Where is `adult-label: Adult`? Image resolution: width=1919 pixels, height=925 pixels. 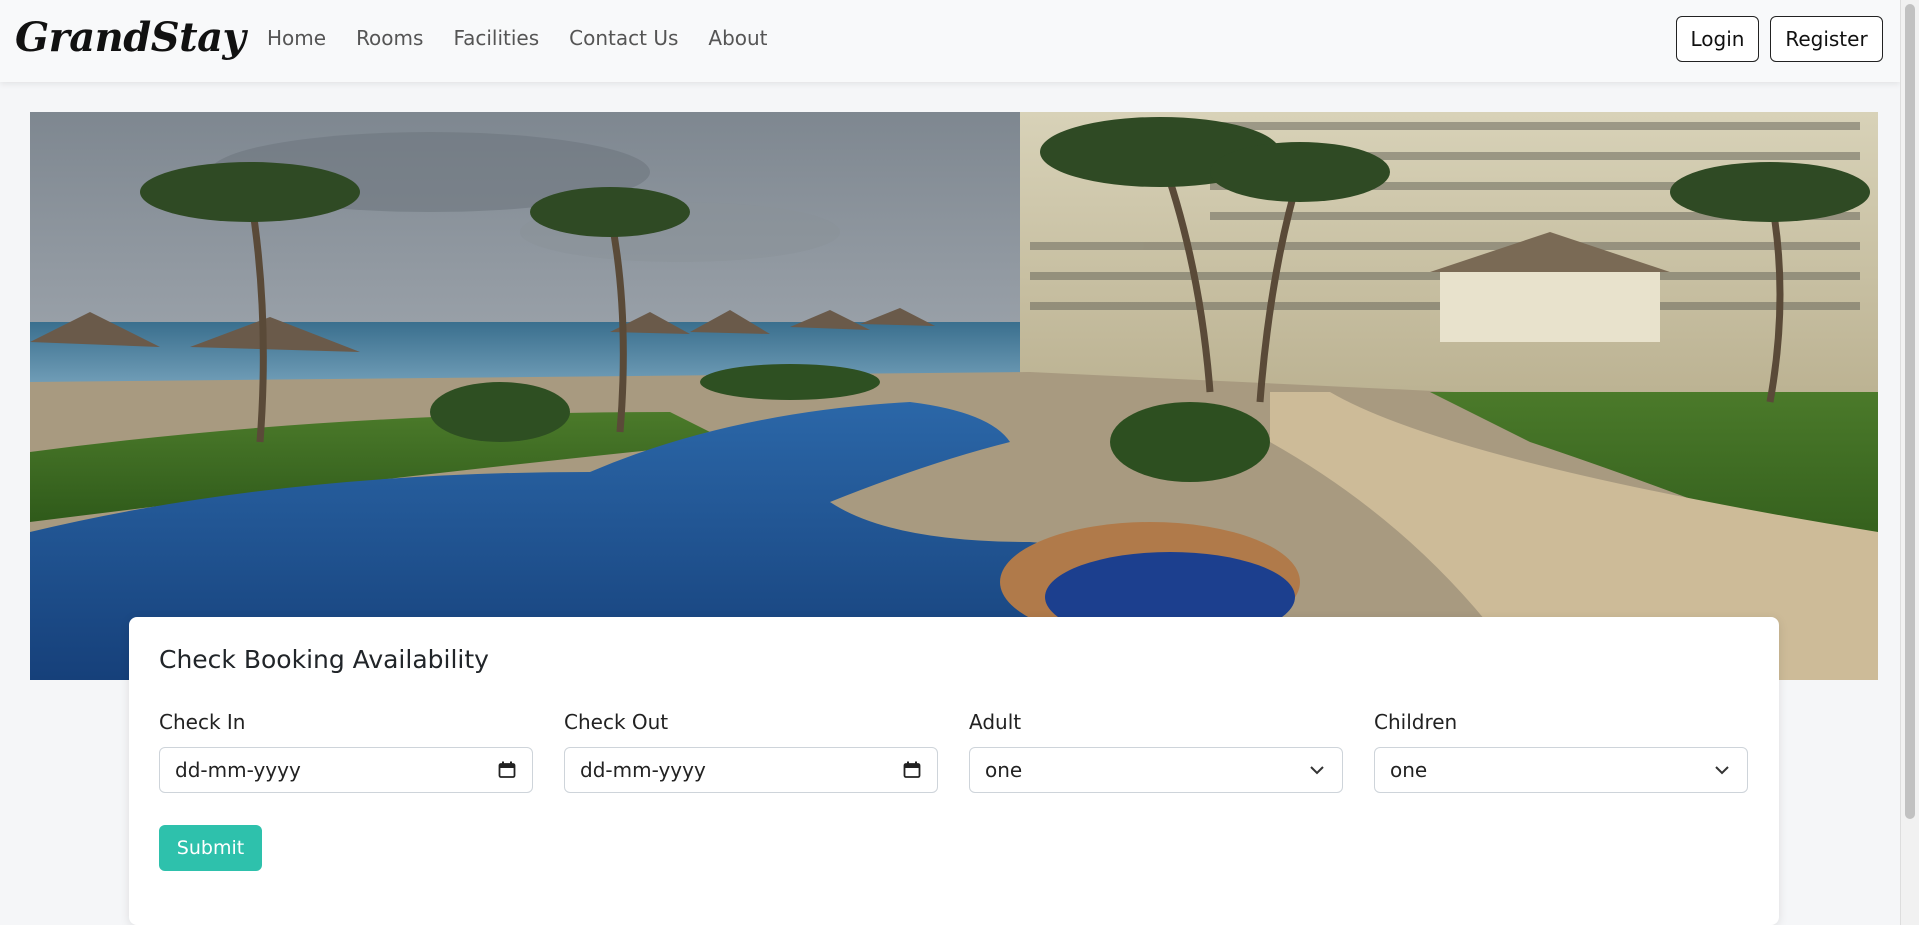
adult-label: Adult is located at coordinates (995, 722).